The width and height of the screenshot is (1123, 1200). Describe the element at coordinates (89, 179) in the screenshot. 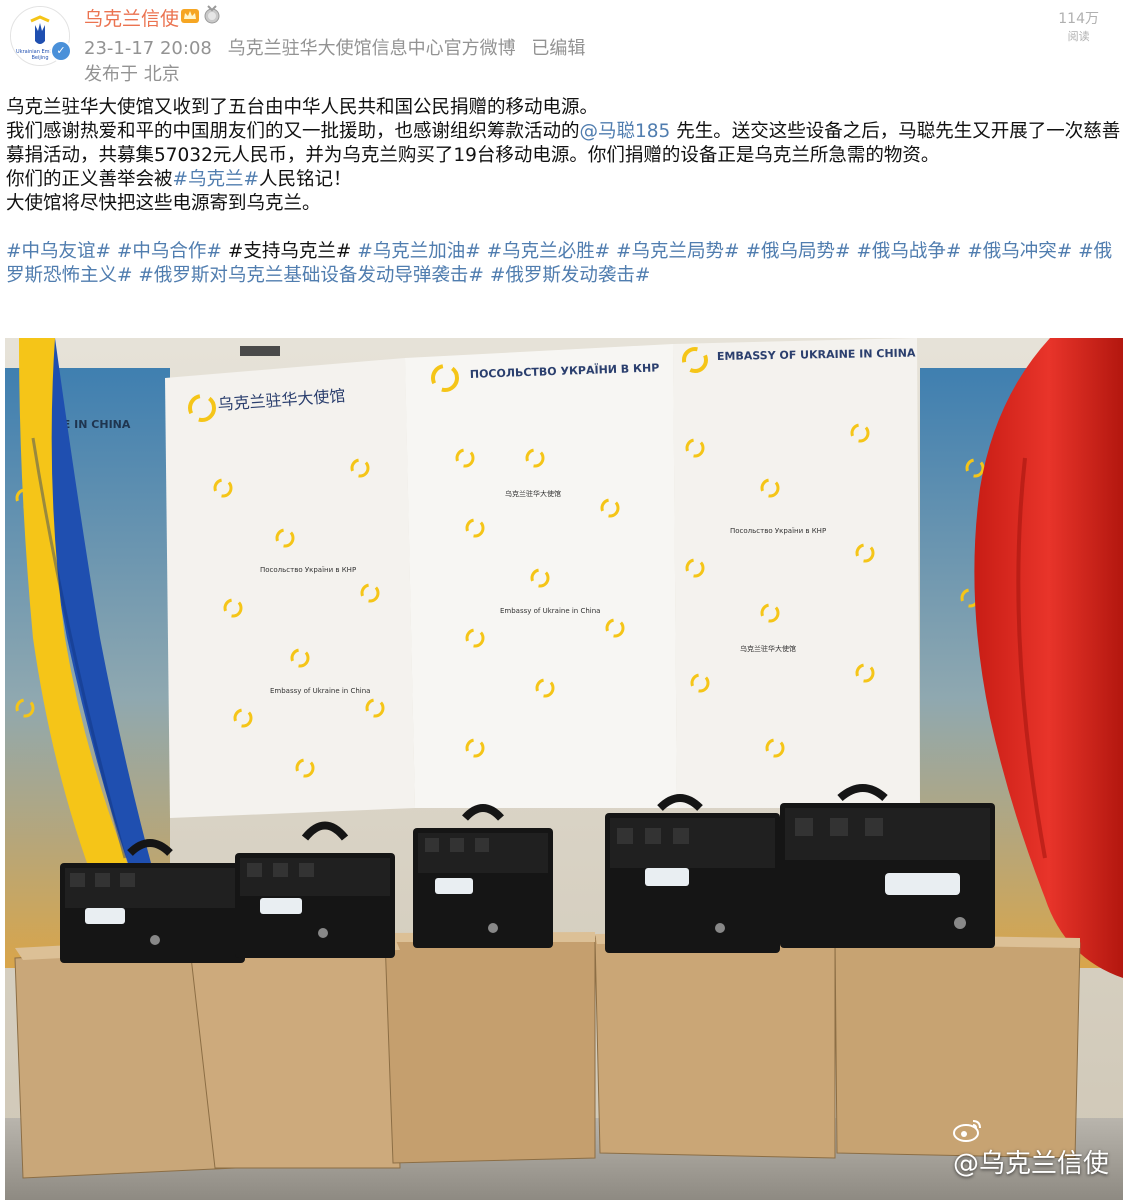

I see `body-line-3-before: 你们的正义善举会被` at that location.